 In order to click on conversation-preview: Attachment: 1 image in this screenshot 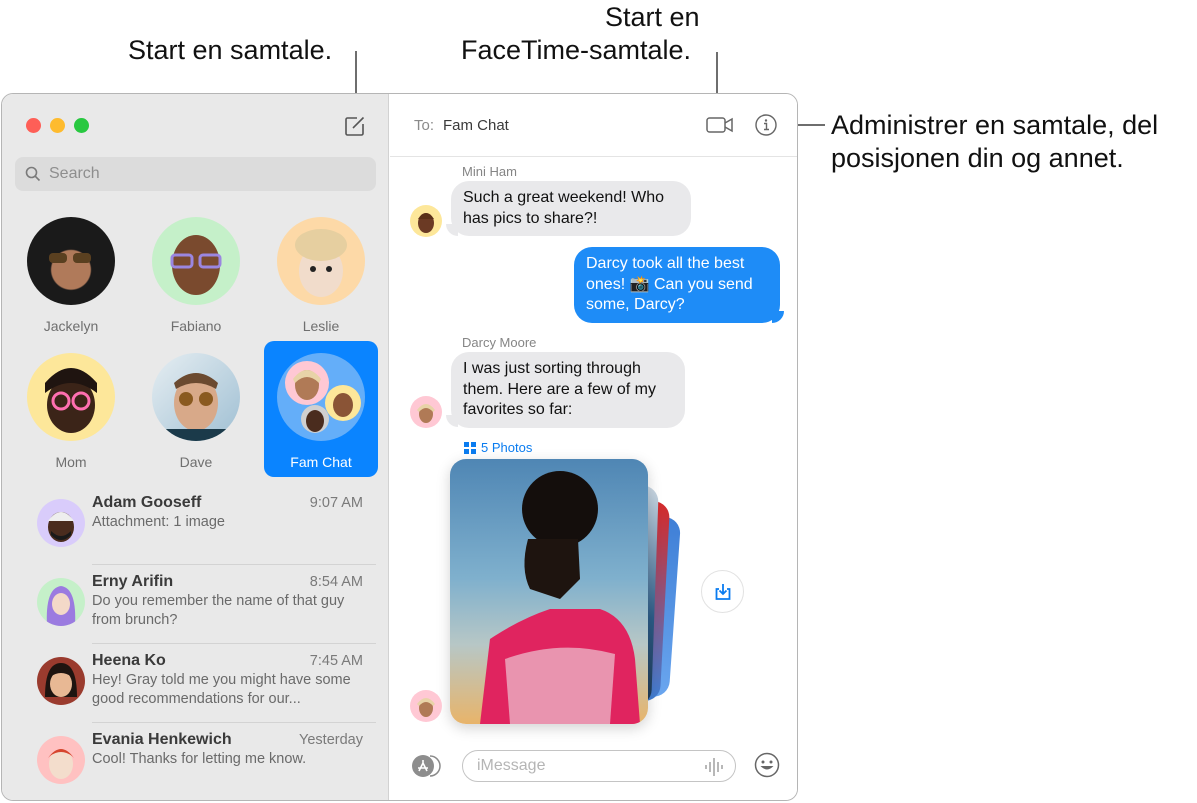, I will do `click(158, 522)`.